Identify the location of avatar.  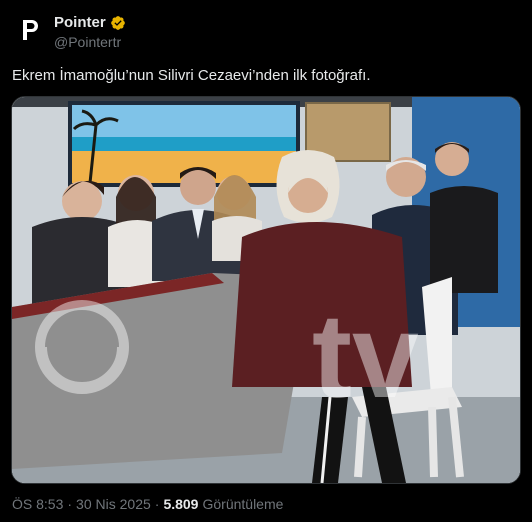
(30, 30).